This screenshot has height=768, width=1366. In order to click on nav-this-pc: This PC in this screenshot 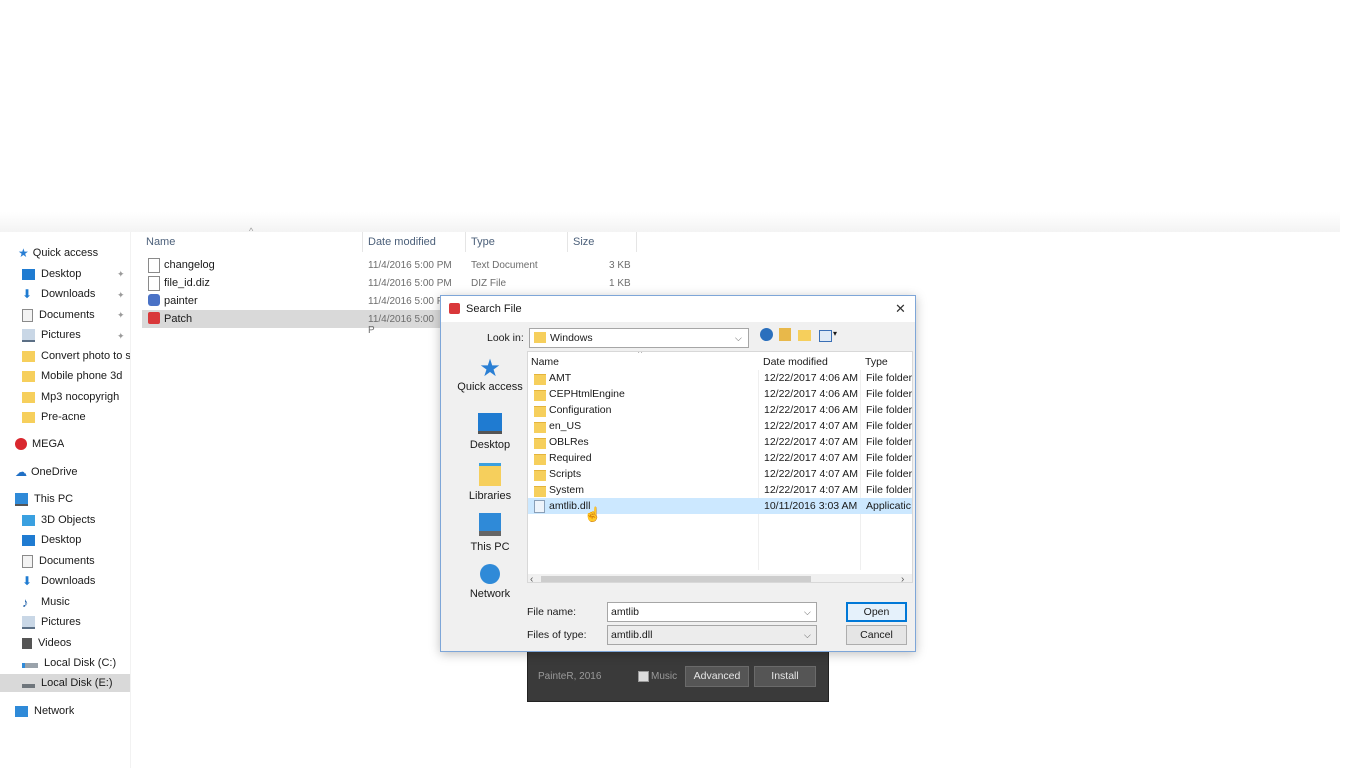, I will do `click(44, 499)`.